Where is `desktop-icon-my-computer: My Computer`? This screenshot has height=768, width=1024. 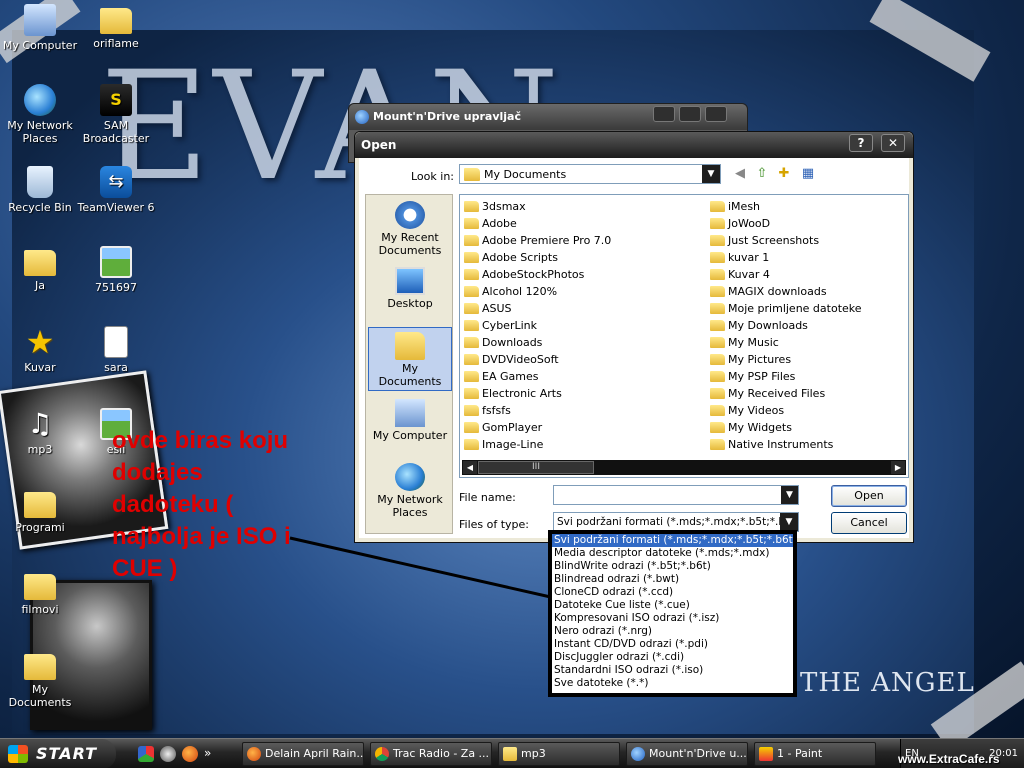
desktop-icon-my-computer: My Computer is located at coordinates (40, 28).